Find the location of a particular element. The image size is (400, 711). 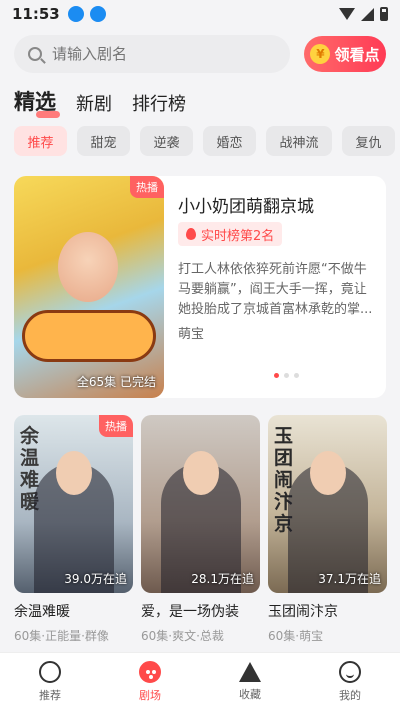

nav-label: 推荐 is located at coordinates (50, 695).